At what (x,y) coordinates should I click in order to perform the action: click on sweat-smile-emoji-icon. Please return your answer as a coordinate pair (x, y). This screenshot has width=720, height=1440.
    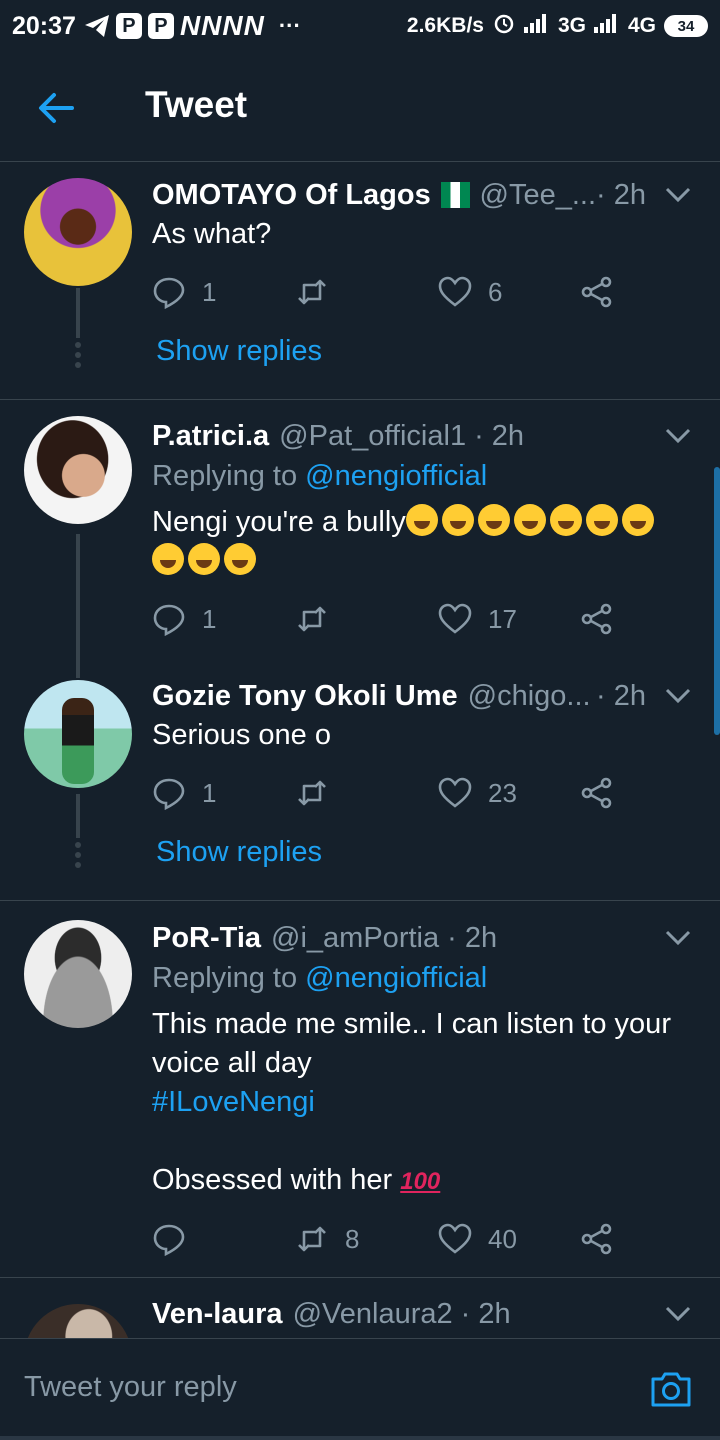
    Looking at the image, I should click on (637, 520).